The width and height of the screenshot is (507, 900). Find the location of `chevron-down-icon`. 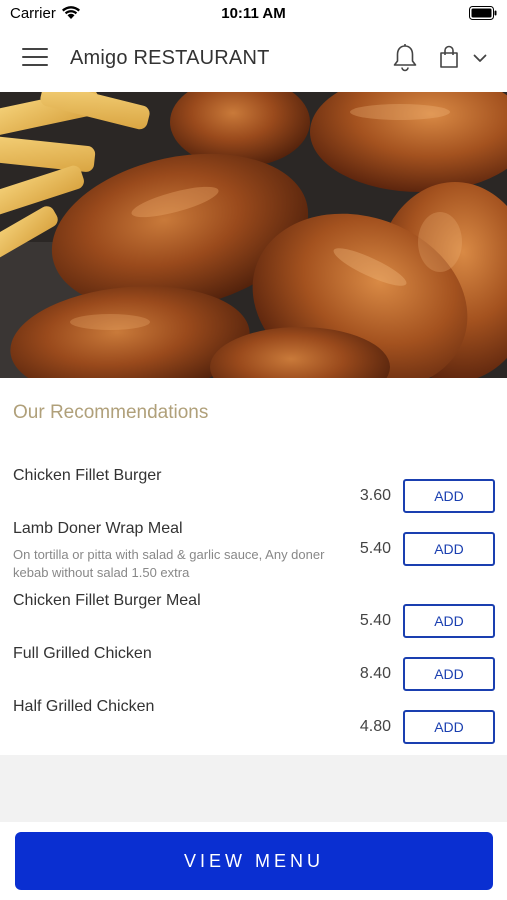

chevron-down-icon is located at coordinates (480, 58).